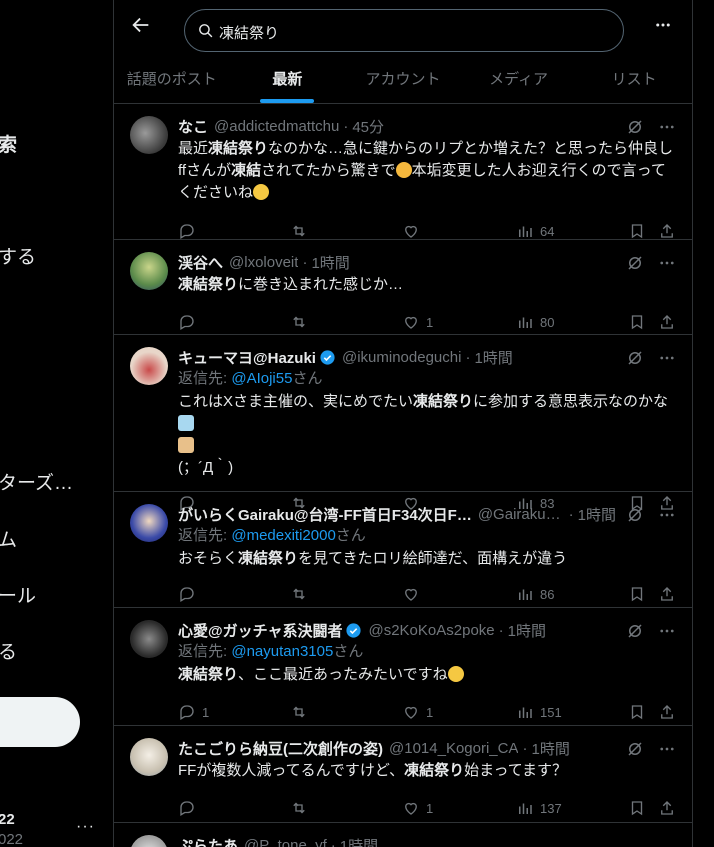 The width and height of the screenshot is (714, 847). What do you see at coordinates (663, 25) in the screenshot?
I see `more-options-icon` at bounding box center [663, 25].